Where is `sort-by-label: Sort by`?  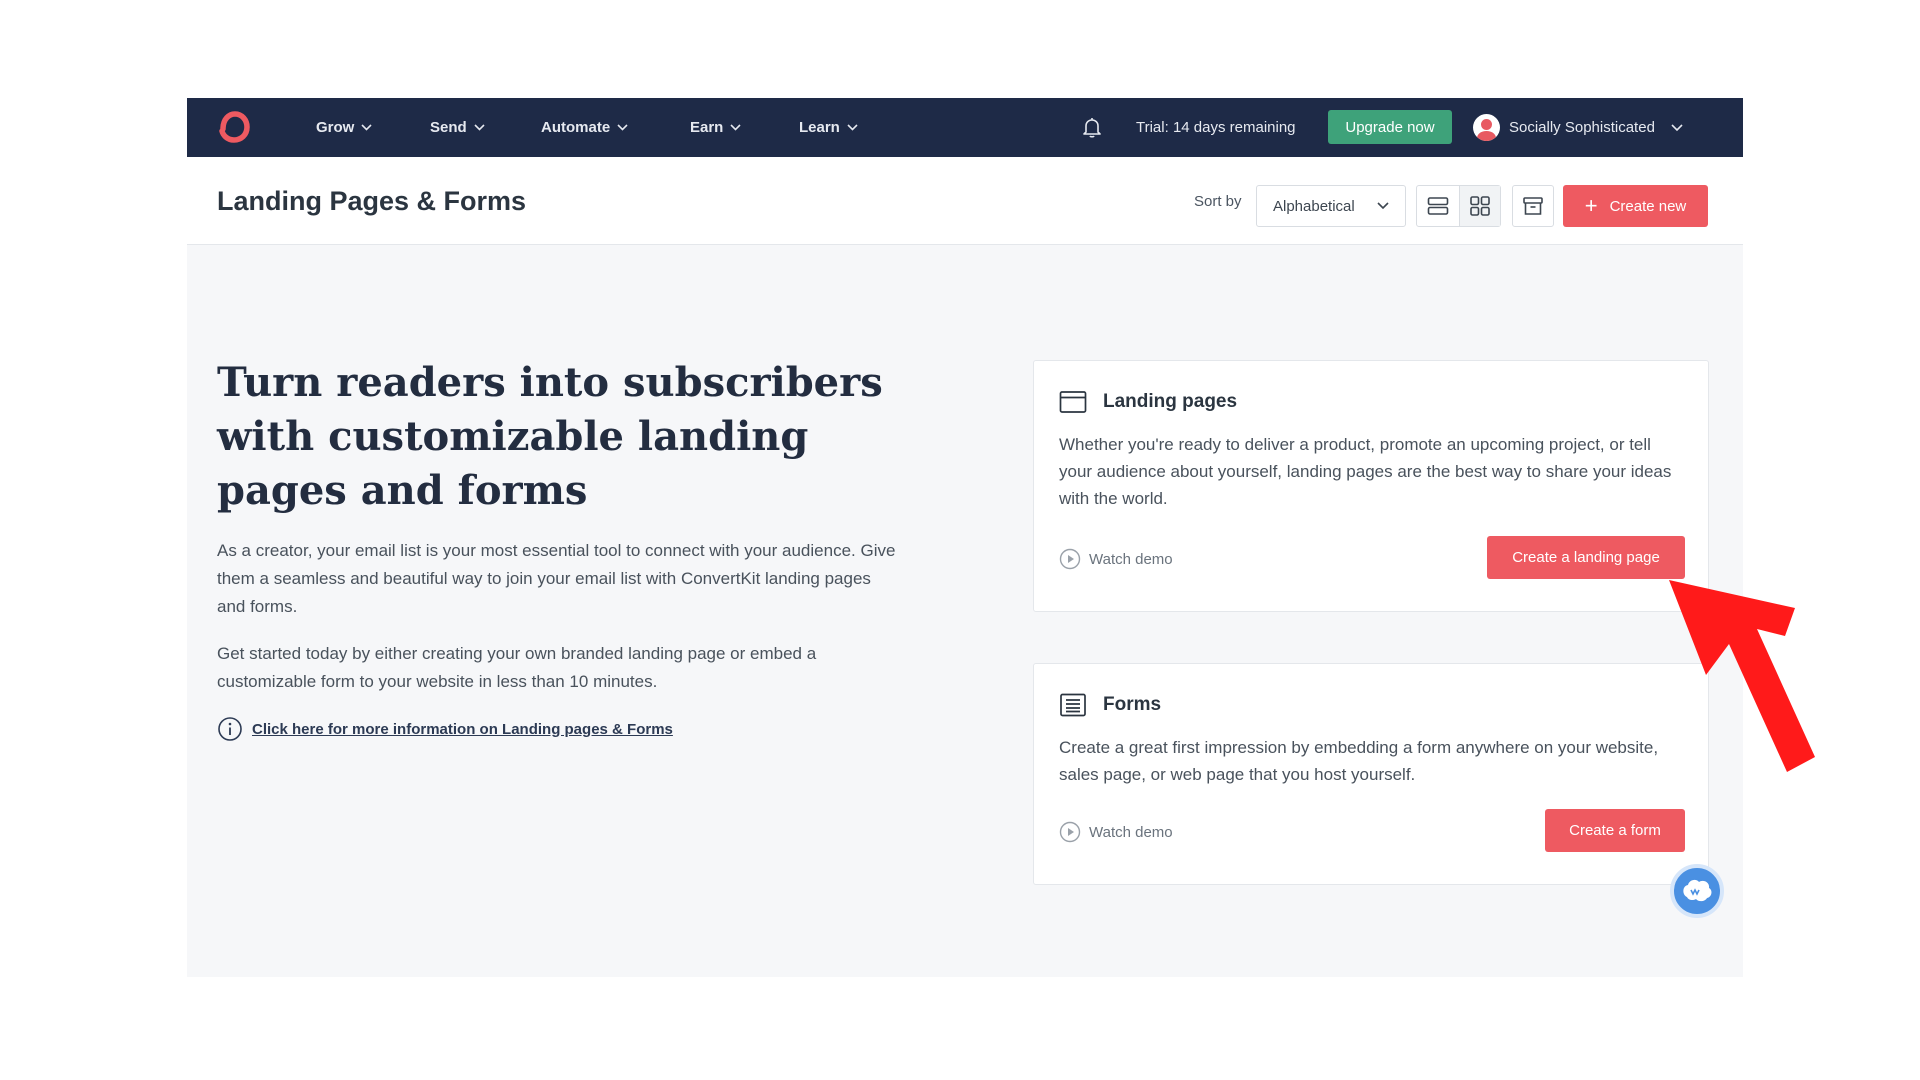
sort-by-label: Sort by is located at coordinates (1218, 201).